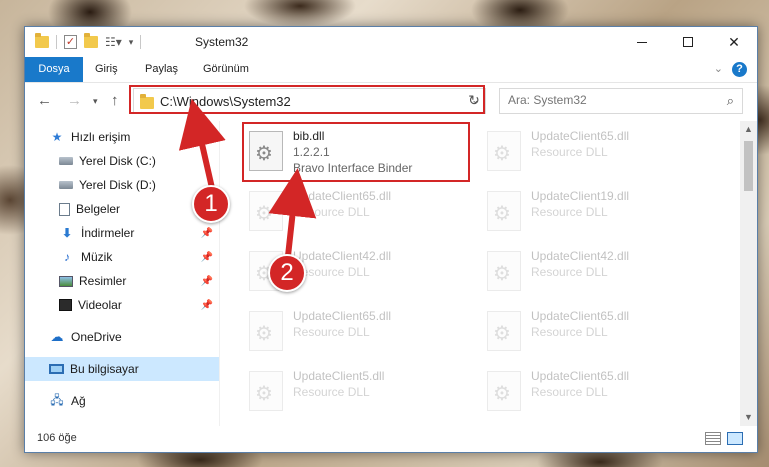  I want to click on sidebar-item-label: Resimler, so click(103, 281).